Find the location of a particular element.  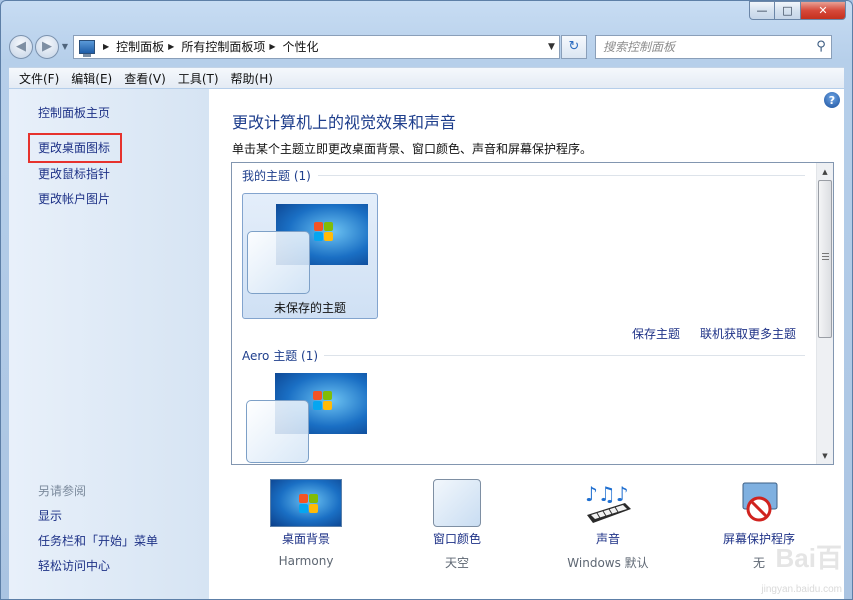

desktop-background-item: 桌面背景 Harmony is located at coordinates (306, 523).